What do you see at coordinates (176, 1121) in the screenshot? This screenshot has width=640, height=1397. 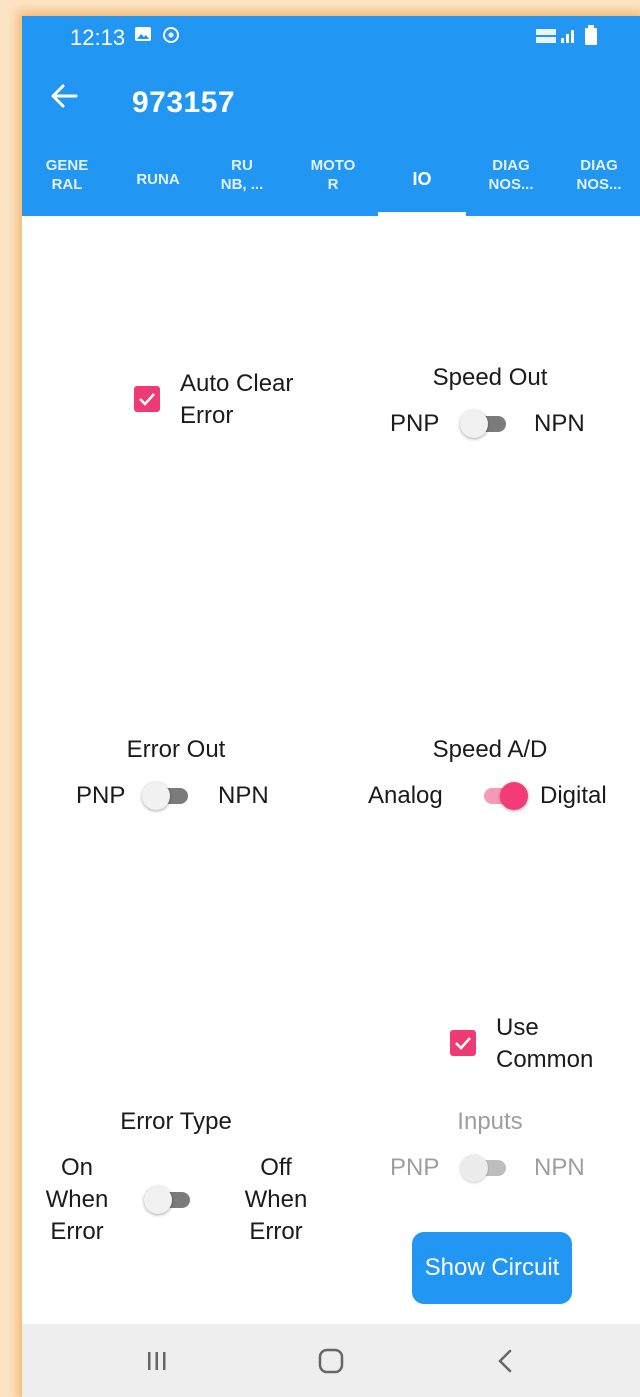 I see `error-type-title: Error Type` at bounding box center [176, 1121].